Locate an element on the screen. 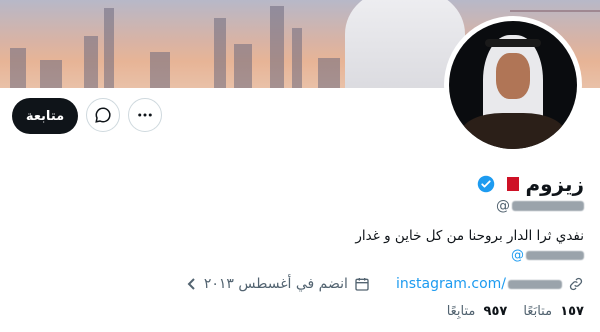  avatar-photo is located at coordinates (513, 85).